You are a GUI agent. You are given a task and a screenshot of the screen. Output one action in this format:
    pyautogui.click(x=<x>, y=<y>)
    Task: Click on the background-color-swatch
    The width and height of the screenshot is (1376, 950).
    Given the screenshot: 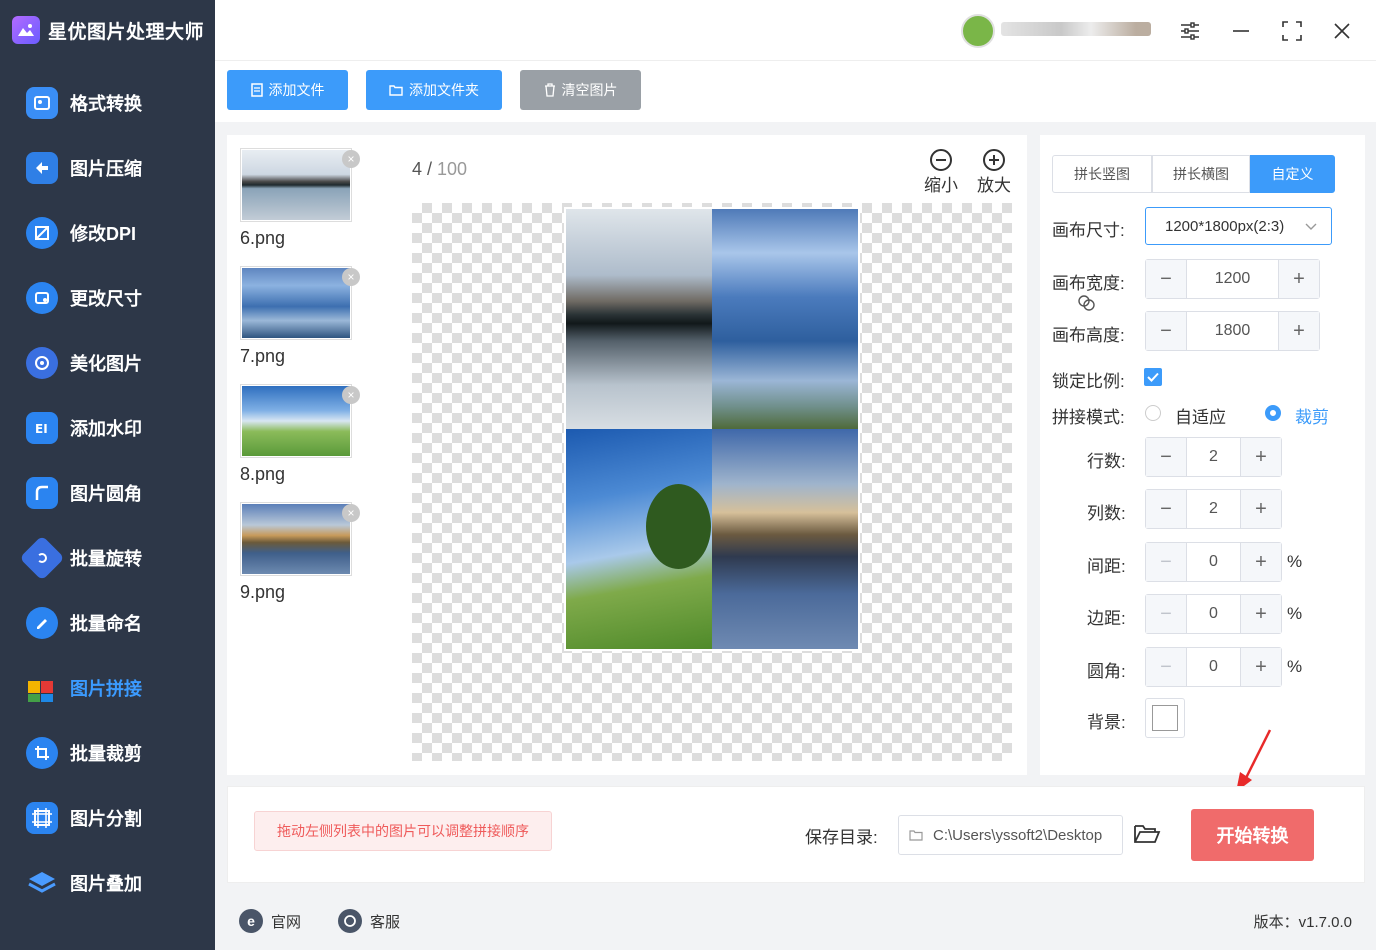 What is the action you would take?
    pyautogui.click(x=1165, y=718)
    